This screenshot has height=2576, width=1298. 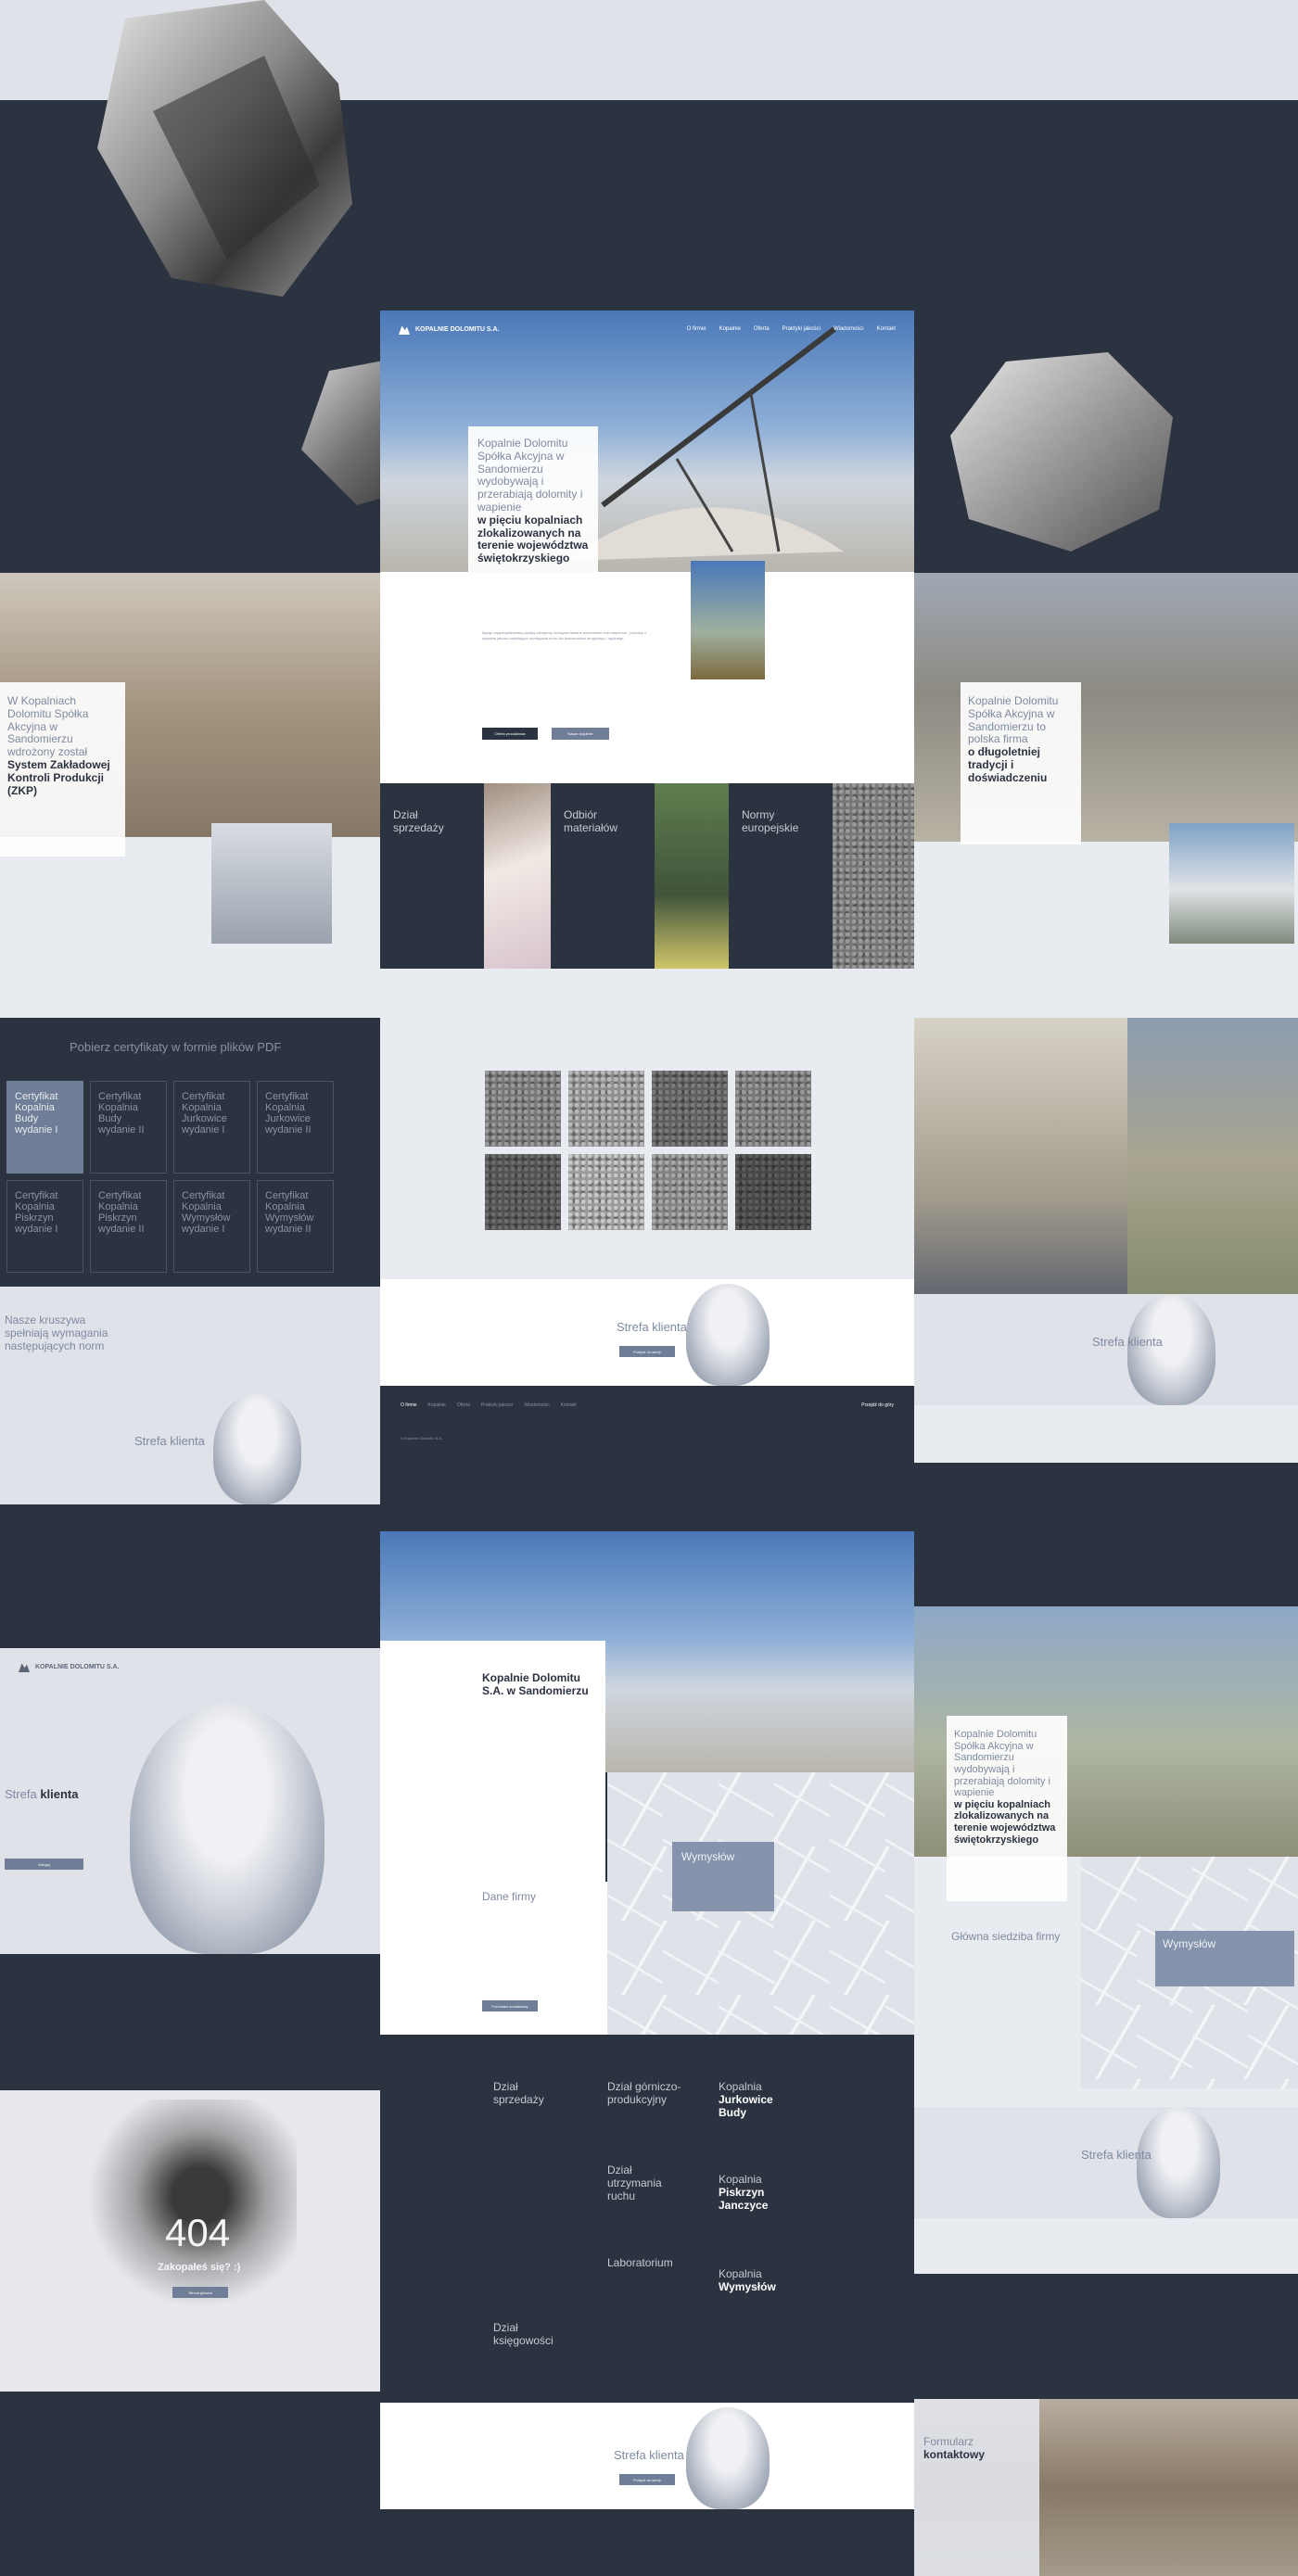 What do you see at coordinates (1171, 1349) in the screenshot?
I see `about-client-portrait` at bounding box center [1171, 1349].